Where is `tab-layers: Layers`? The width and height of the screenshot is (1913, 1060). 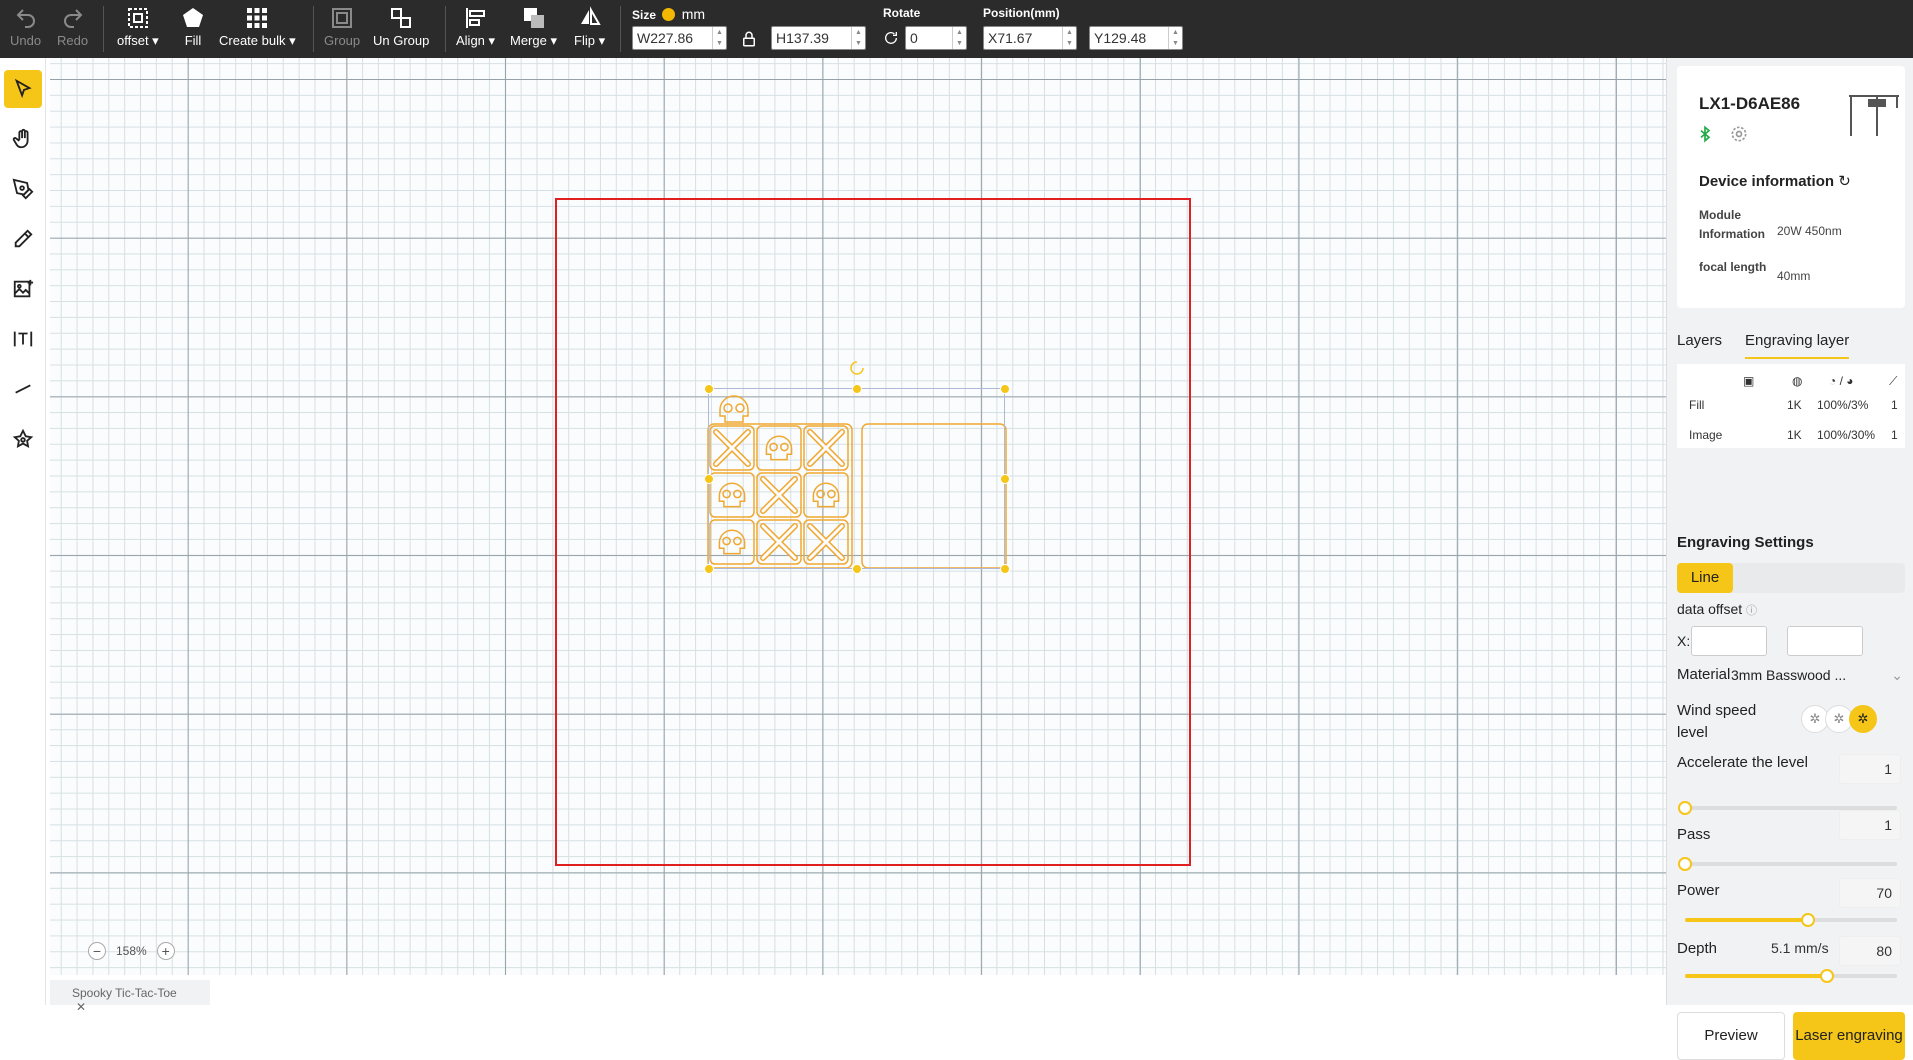 tab-layers: Layers is located at coordinates (1699, 340).